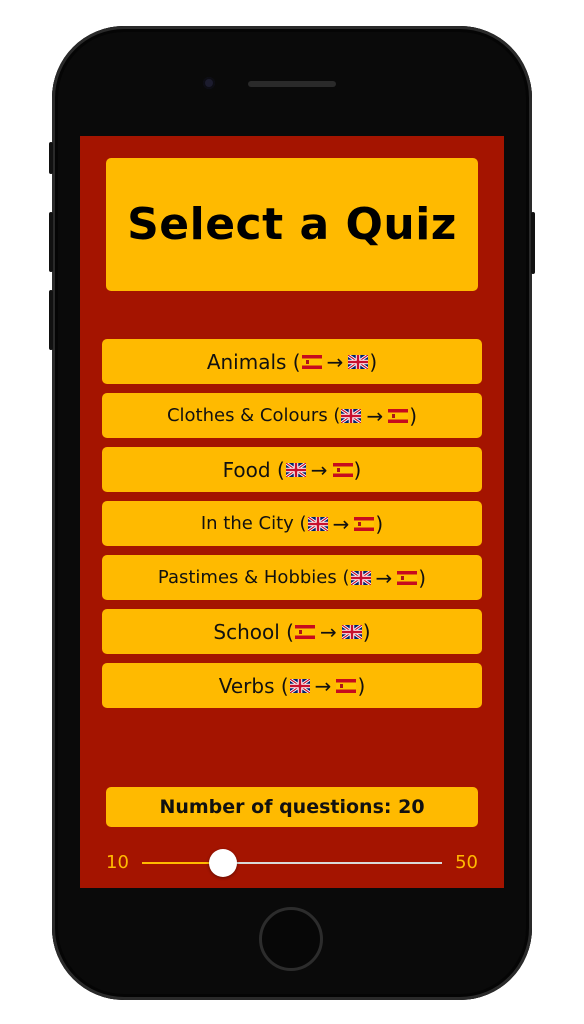 This screenshot has width=584, height=1024. What do you see at coordinates (253, 361) in the screenshot?
I see `quiz-label: Animals (` at bounding box center [253, 361].